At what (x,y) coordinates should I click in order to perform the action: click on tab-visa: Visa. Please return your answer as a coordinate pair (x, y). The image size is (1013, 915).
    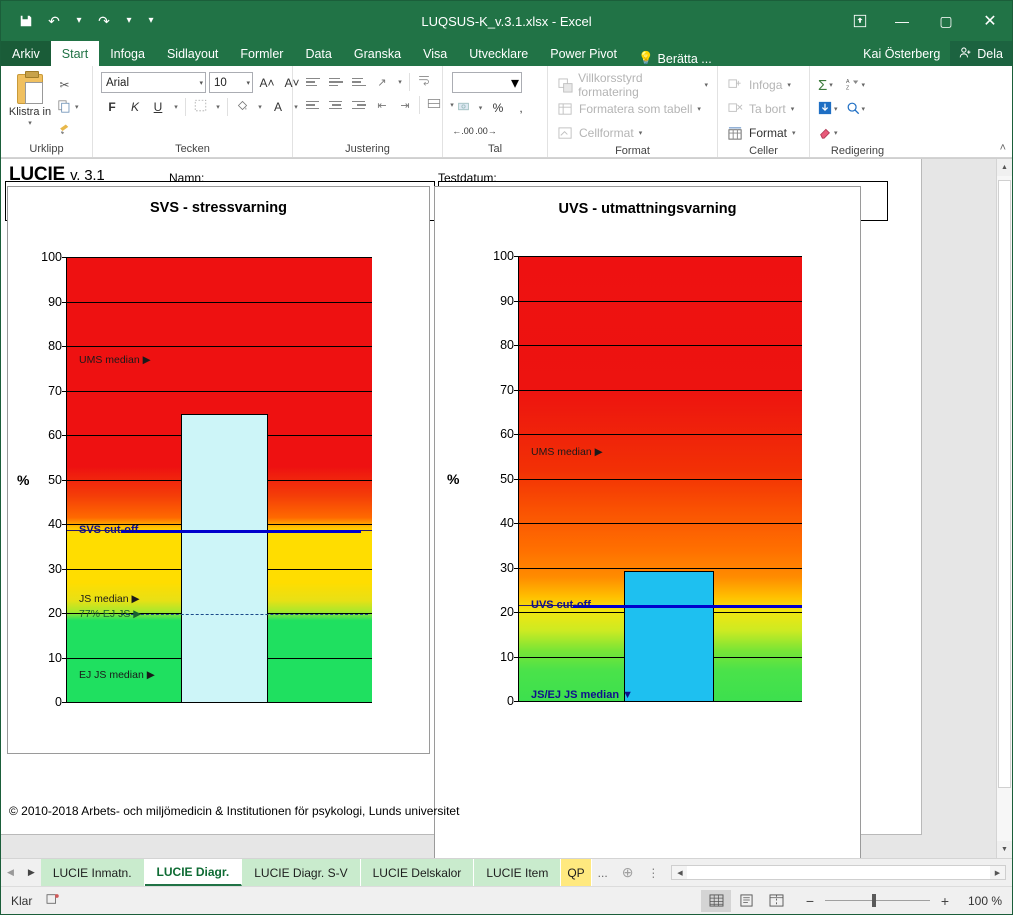
    Looking at the image, I should click on (435, 53).